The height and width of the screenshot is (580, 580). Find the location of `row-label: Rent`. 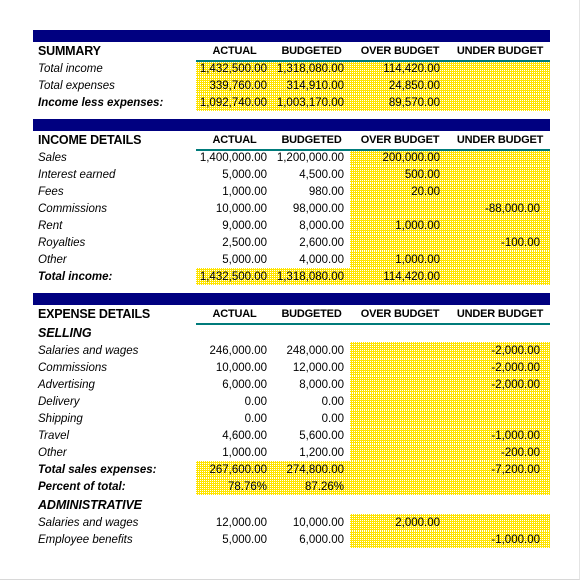

row-label: Rent is located at coordinates (50, 225).